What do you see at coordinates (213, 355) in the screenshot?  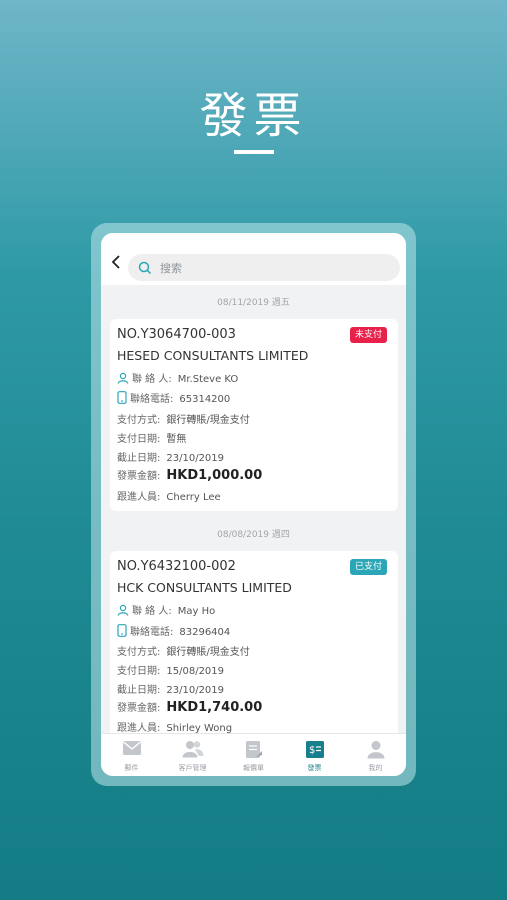 I see `invoice-company: HESED CONSULTANTS LIMITED` at bounding box center [213, 355].